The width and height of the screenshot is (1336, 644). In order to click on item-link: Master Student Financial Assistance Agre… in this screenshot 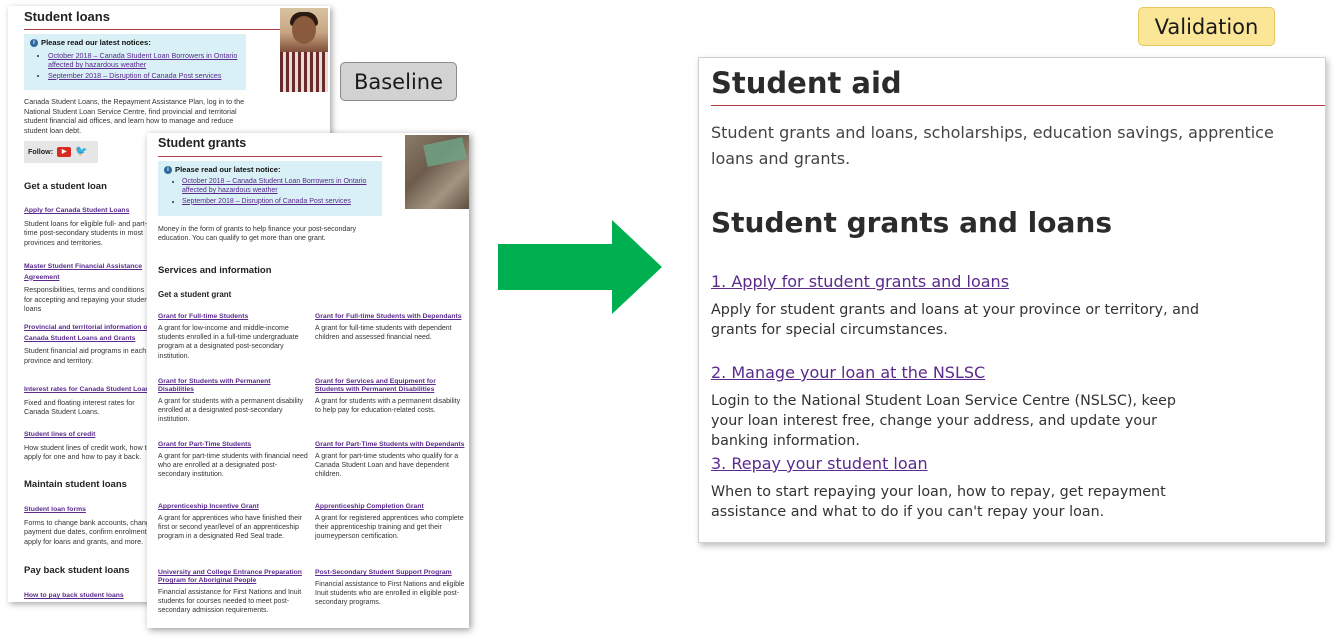, I will do `click(83, 272)`.